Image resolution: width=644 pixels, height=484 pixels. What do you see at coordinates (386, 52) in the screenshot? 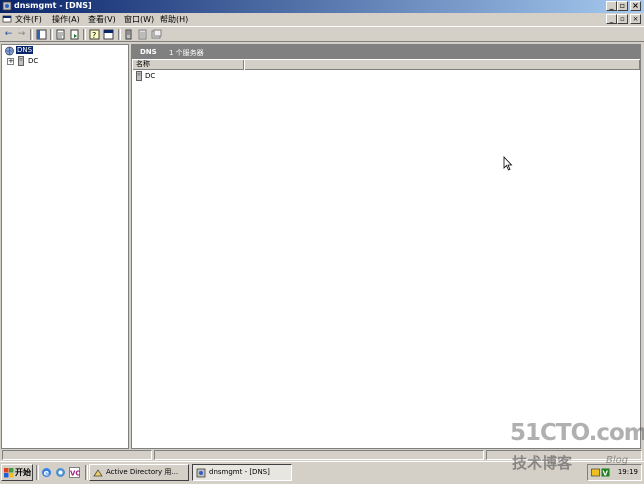
I see `result-header: DNS 1 个服务器` at bounding box center [386, 52].